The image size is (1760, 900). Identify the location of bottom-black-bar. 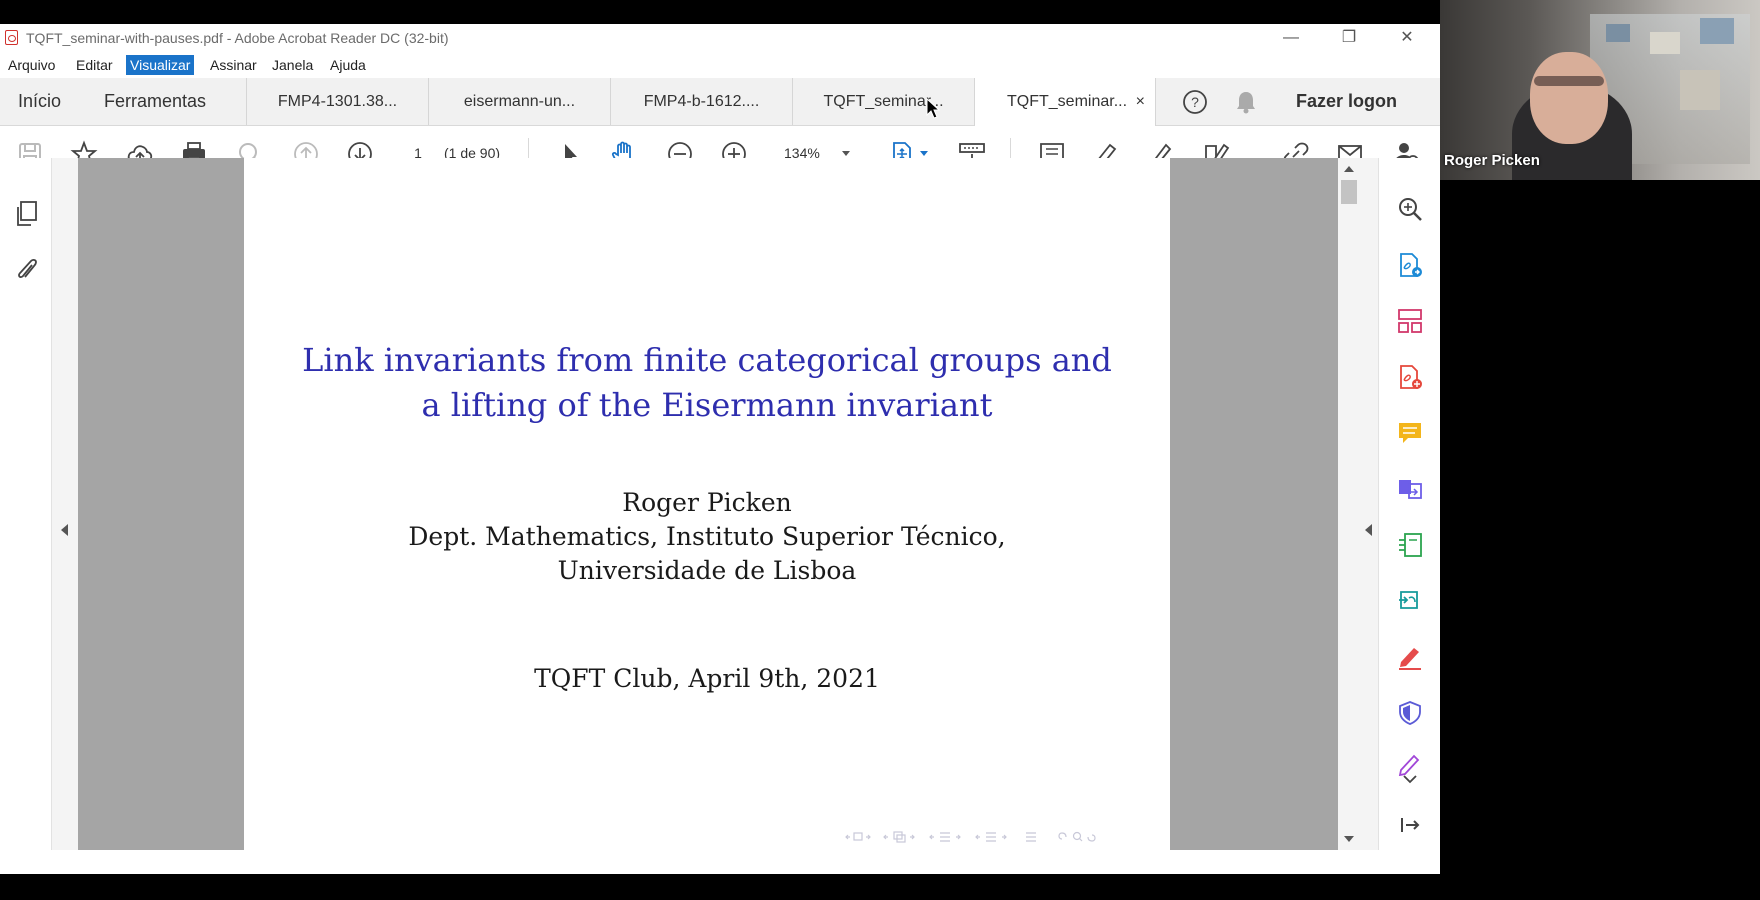
(880, 887).